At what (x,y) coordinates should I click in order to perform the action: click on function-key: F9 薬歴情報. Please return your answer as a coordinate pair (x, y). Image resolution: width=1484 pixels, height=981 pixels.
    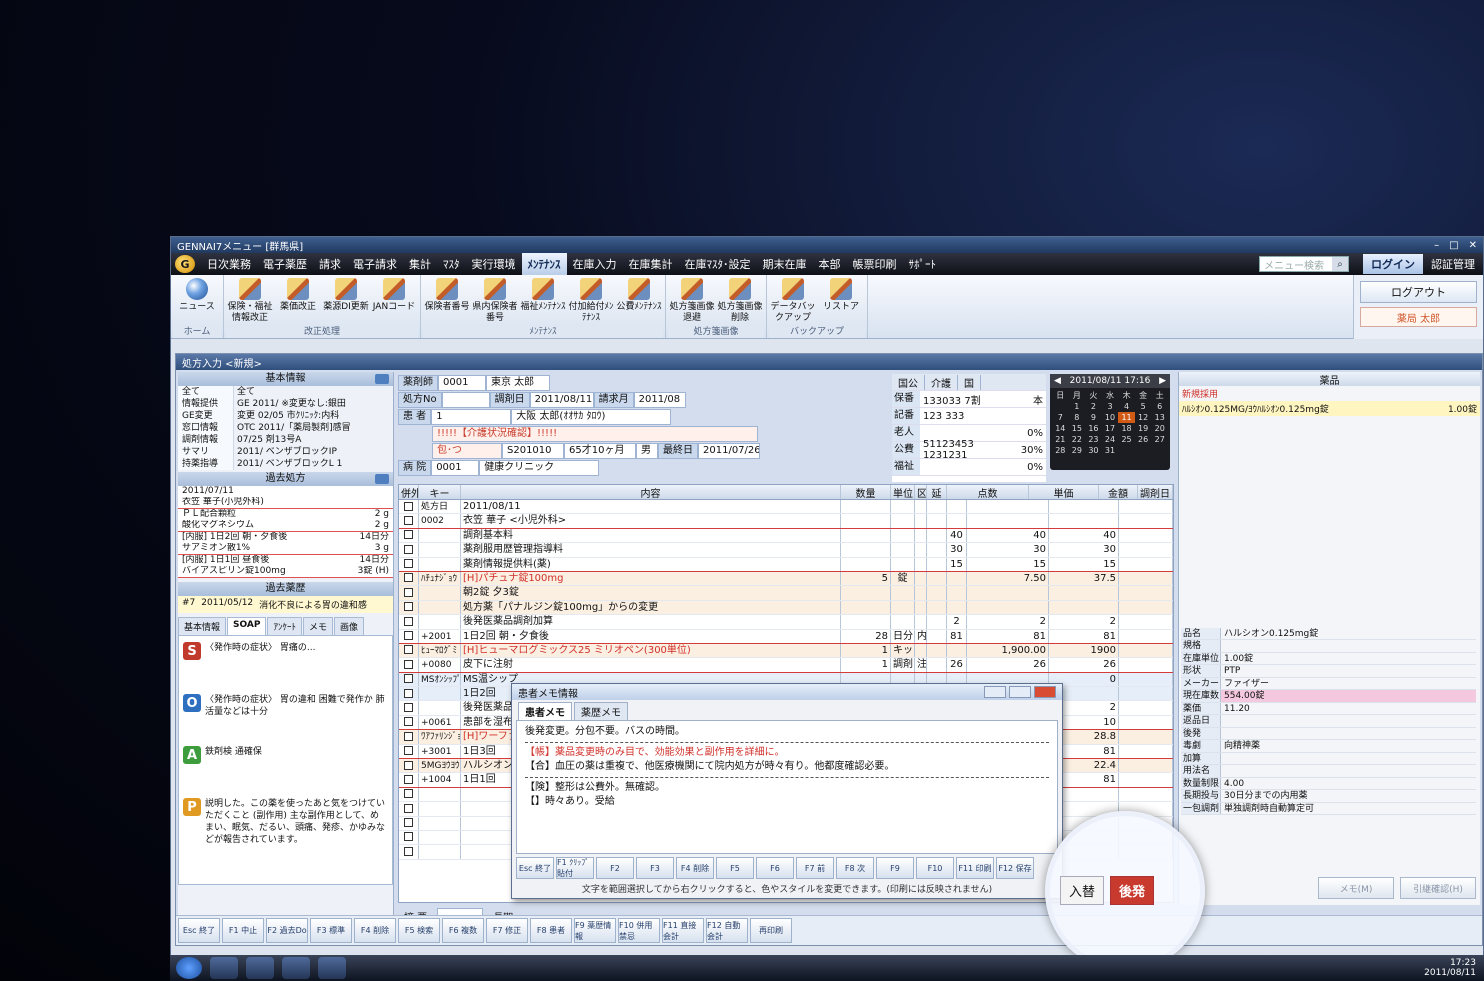
    Looking at the image, I should click on (595, 930).